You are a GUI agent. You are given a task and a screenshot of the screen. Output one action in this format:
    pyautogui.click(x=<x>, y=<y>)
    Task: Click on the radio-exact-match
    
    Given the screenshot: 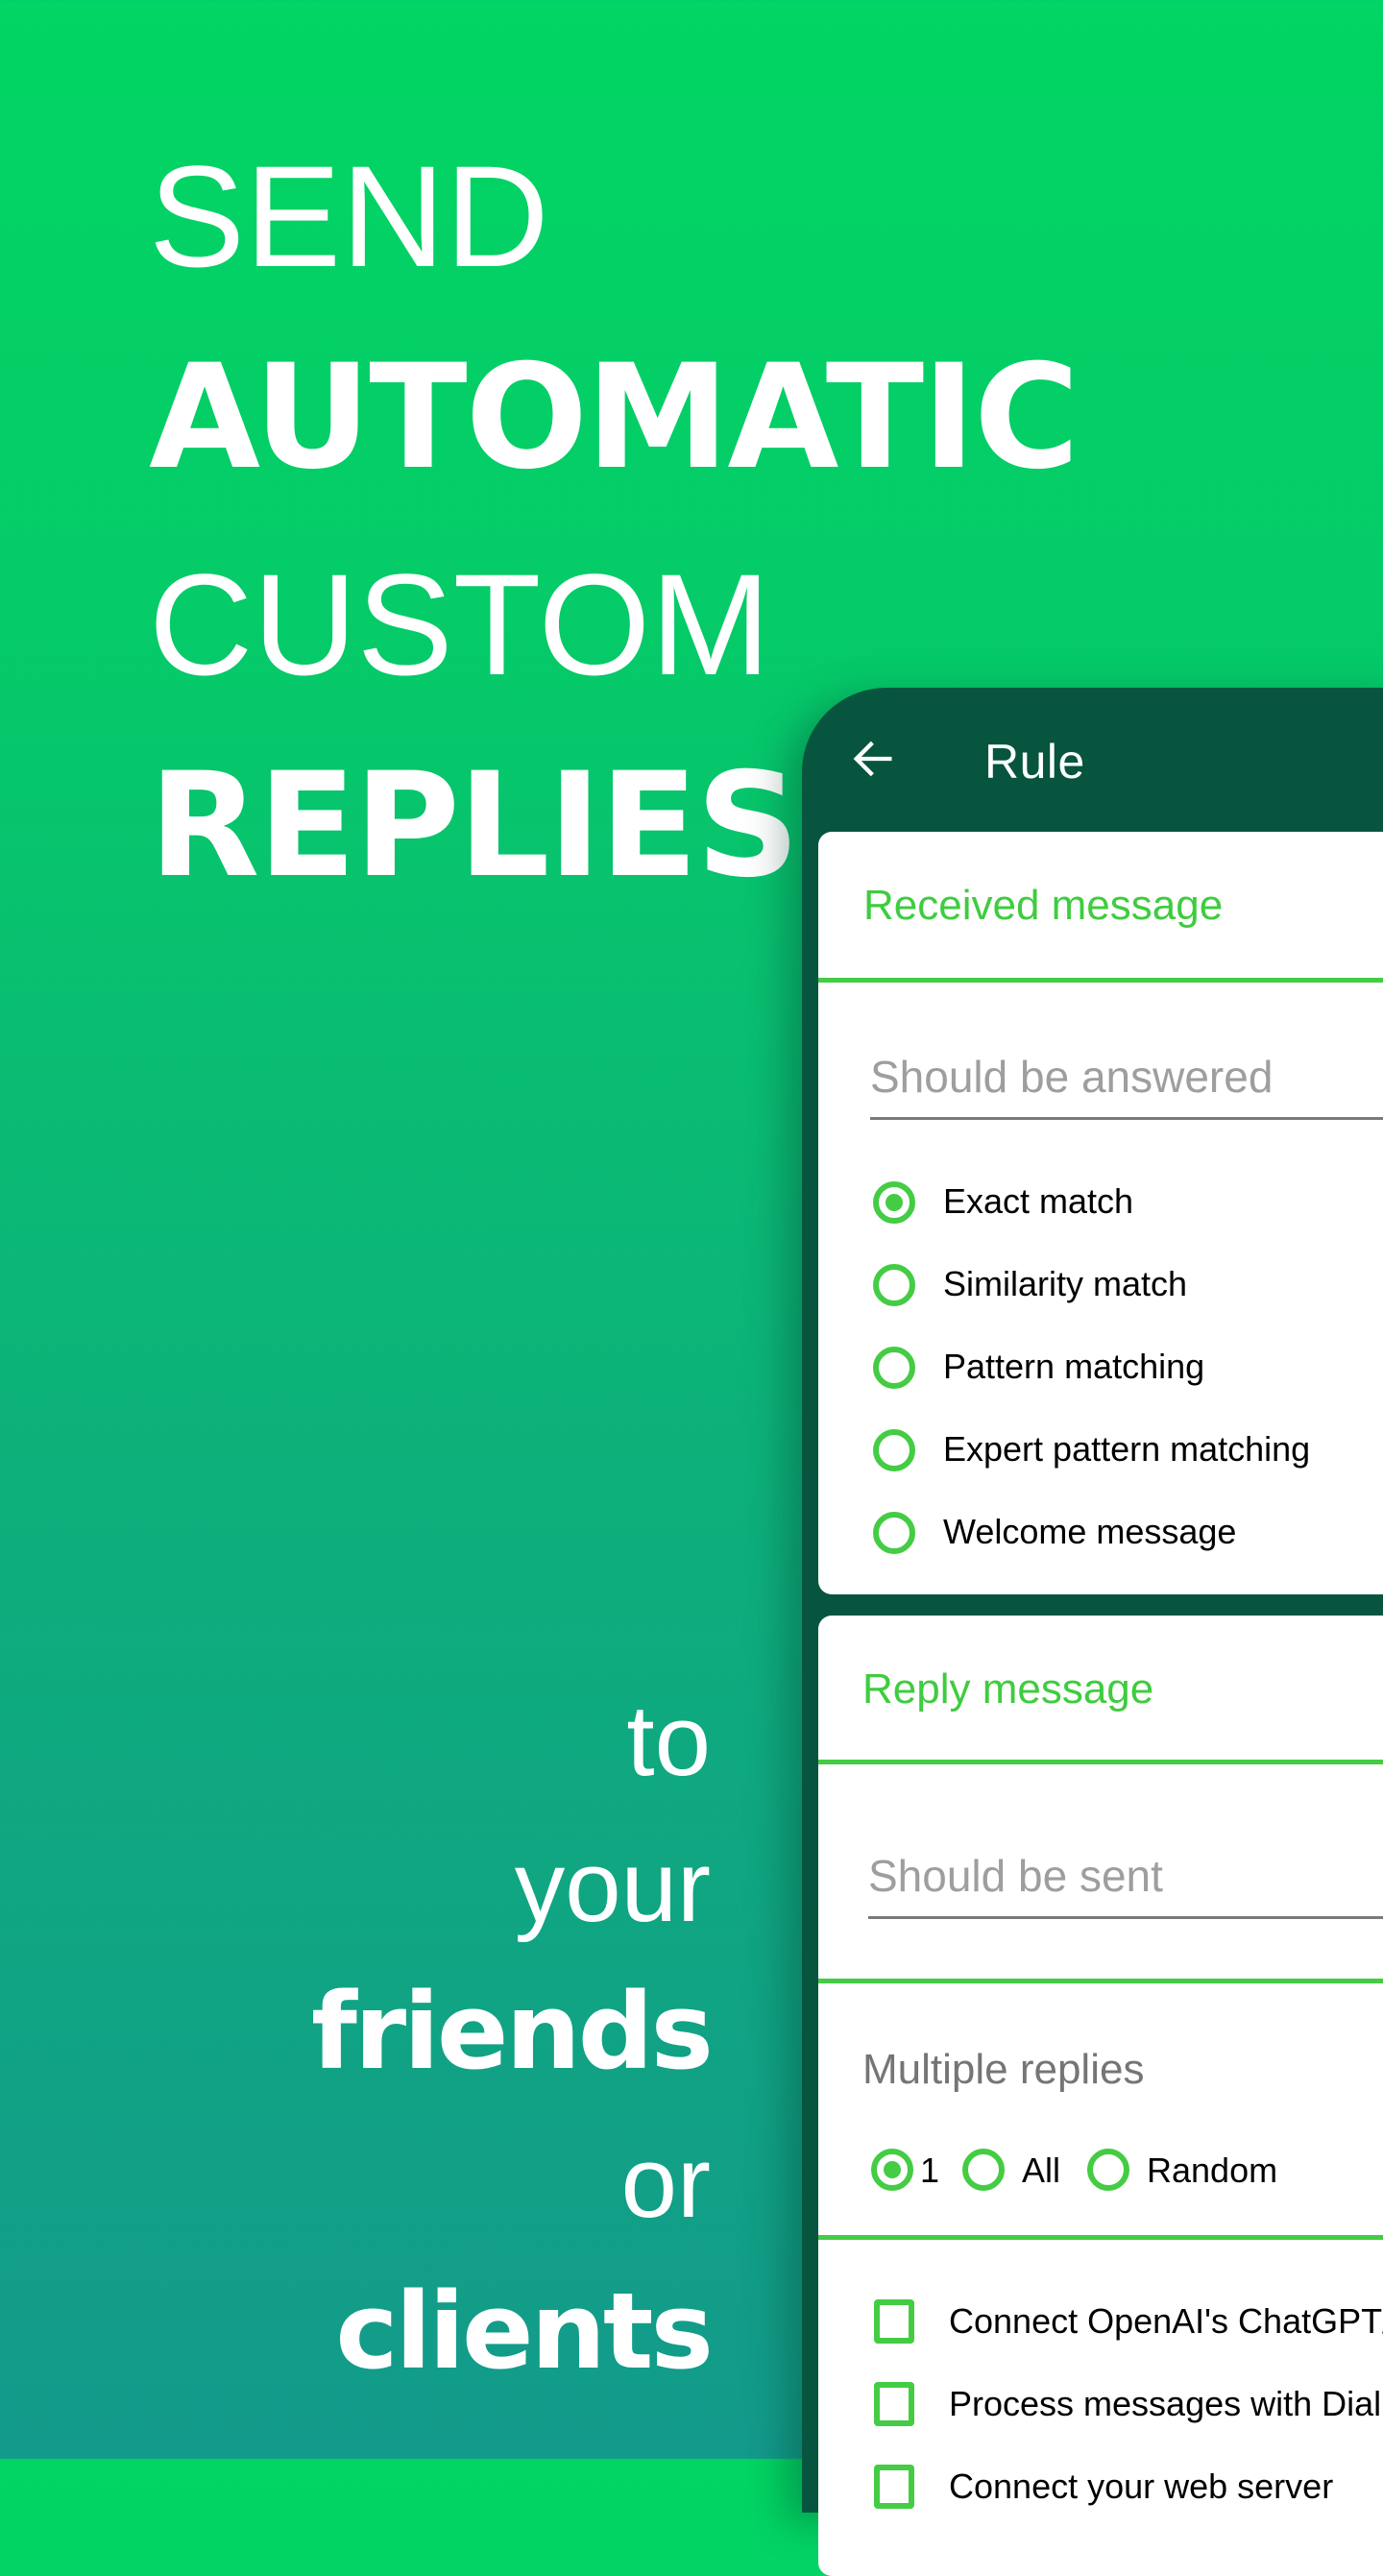 What is the action you would take?
    pyautogui.click(x=894, y=1203)
    